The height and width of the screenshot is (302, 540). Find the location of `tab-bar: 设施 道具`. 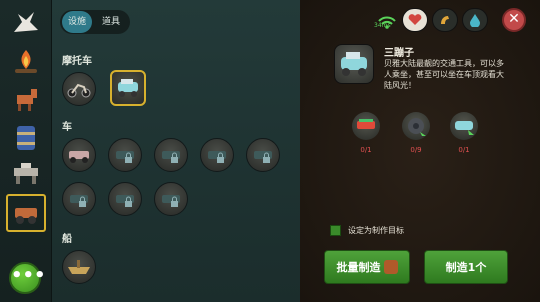

tab-bar: 设施 道具 is located at coordinates (95, 22).